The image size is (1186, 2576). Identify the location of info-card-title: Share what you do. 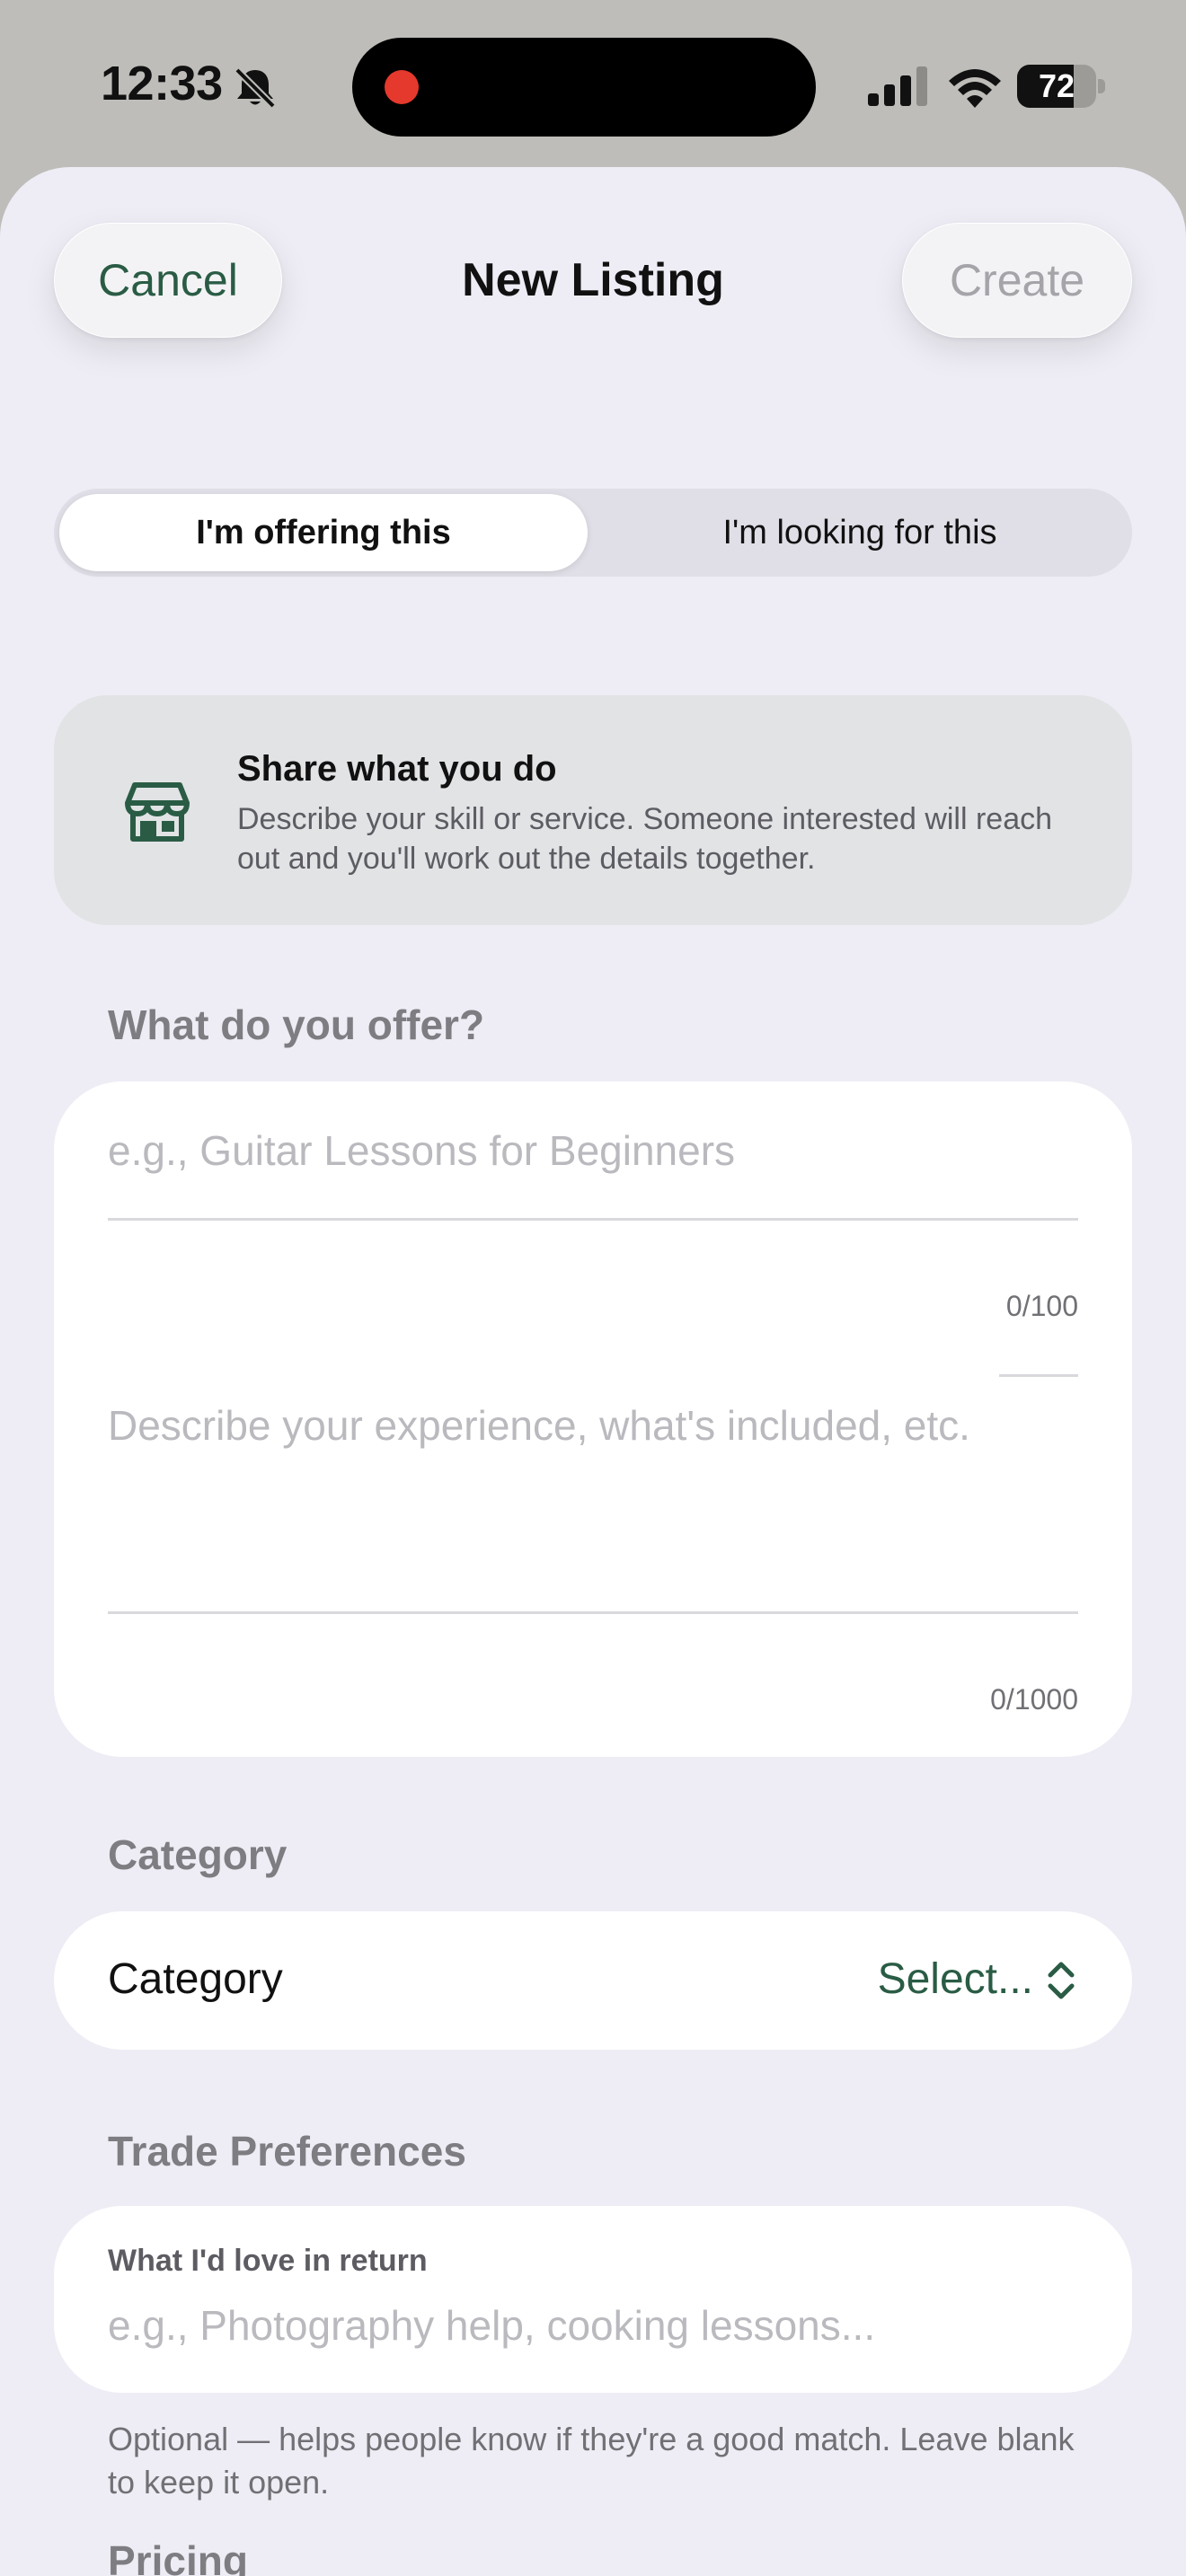
(397, 769).